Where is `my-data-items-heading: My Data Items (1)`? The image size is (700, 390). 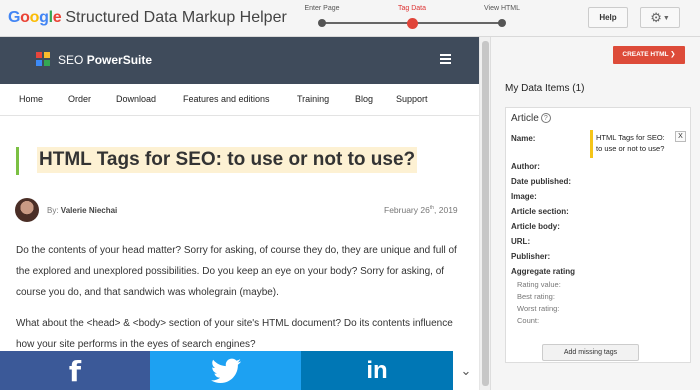
my-data-items-heading: My Data Items (1) is located at coordinates (545, 88).